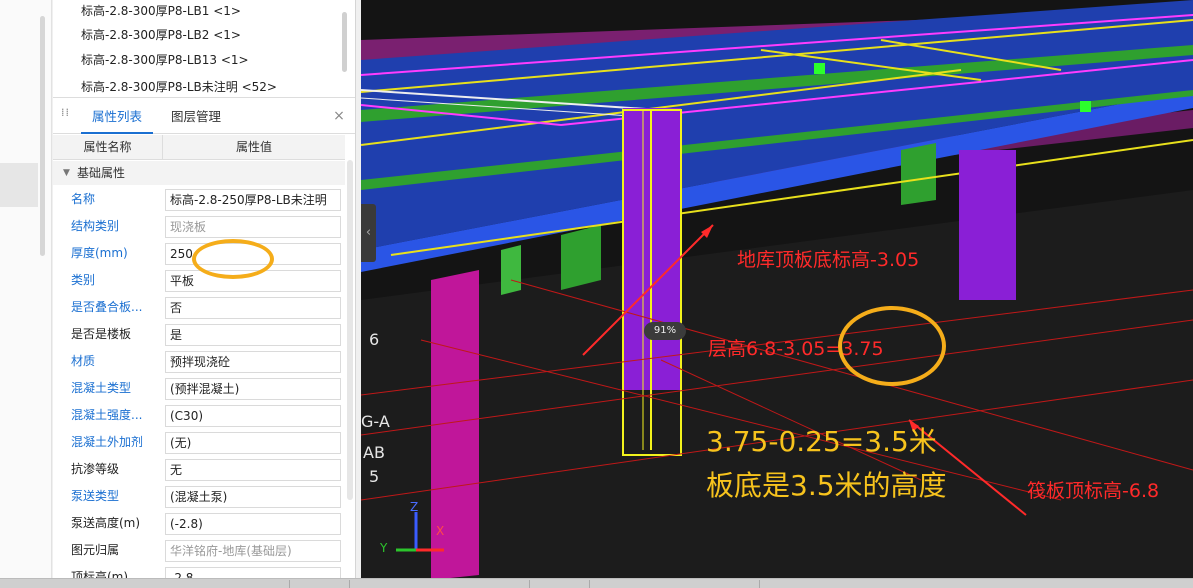 The width and height of the screenshot is (1193, 588). Describe the element at coordinates (95, 496) in the screenshot. I see `property-name: 泵送类型` at that location.